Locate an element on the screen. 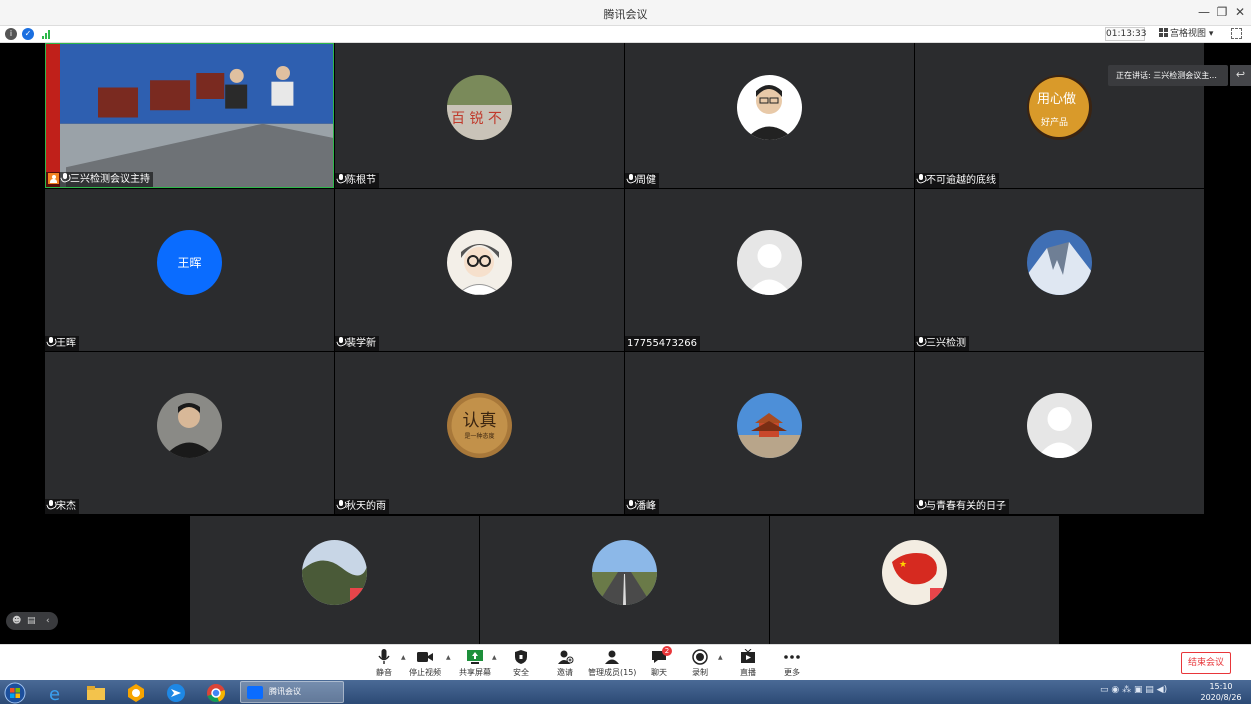  tray-icons: ▭ ◉ ⁂ ▣ ▤ ◀) is located at coordinates (1133, 690).